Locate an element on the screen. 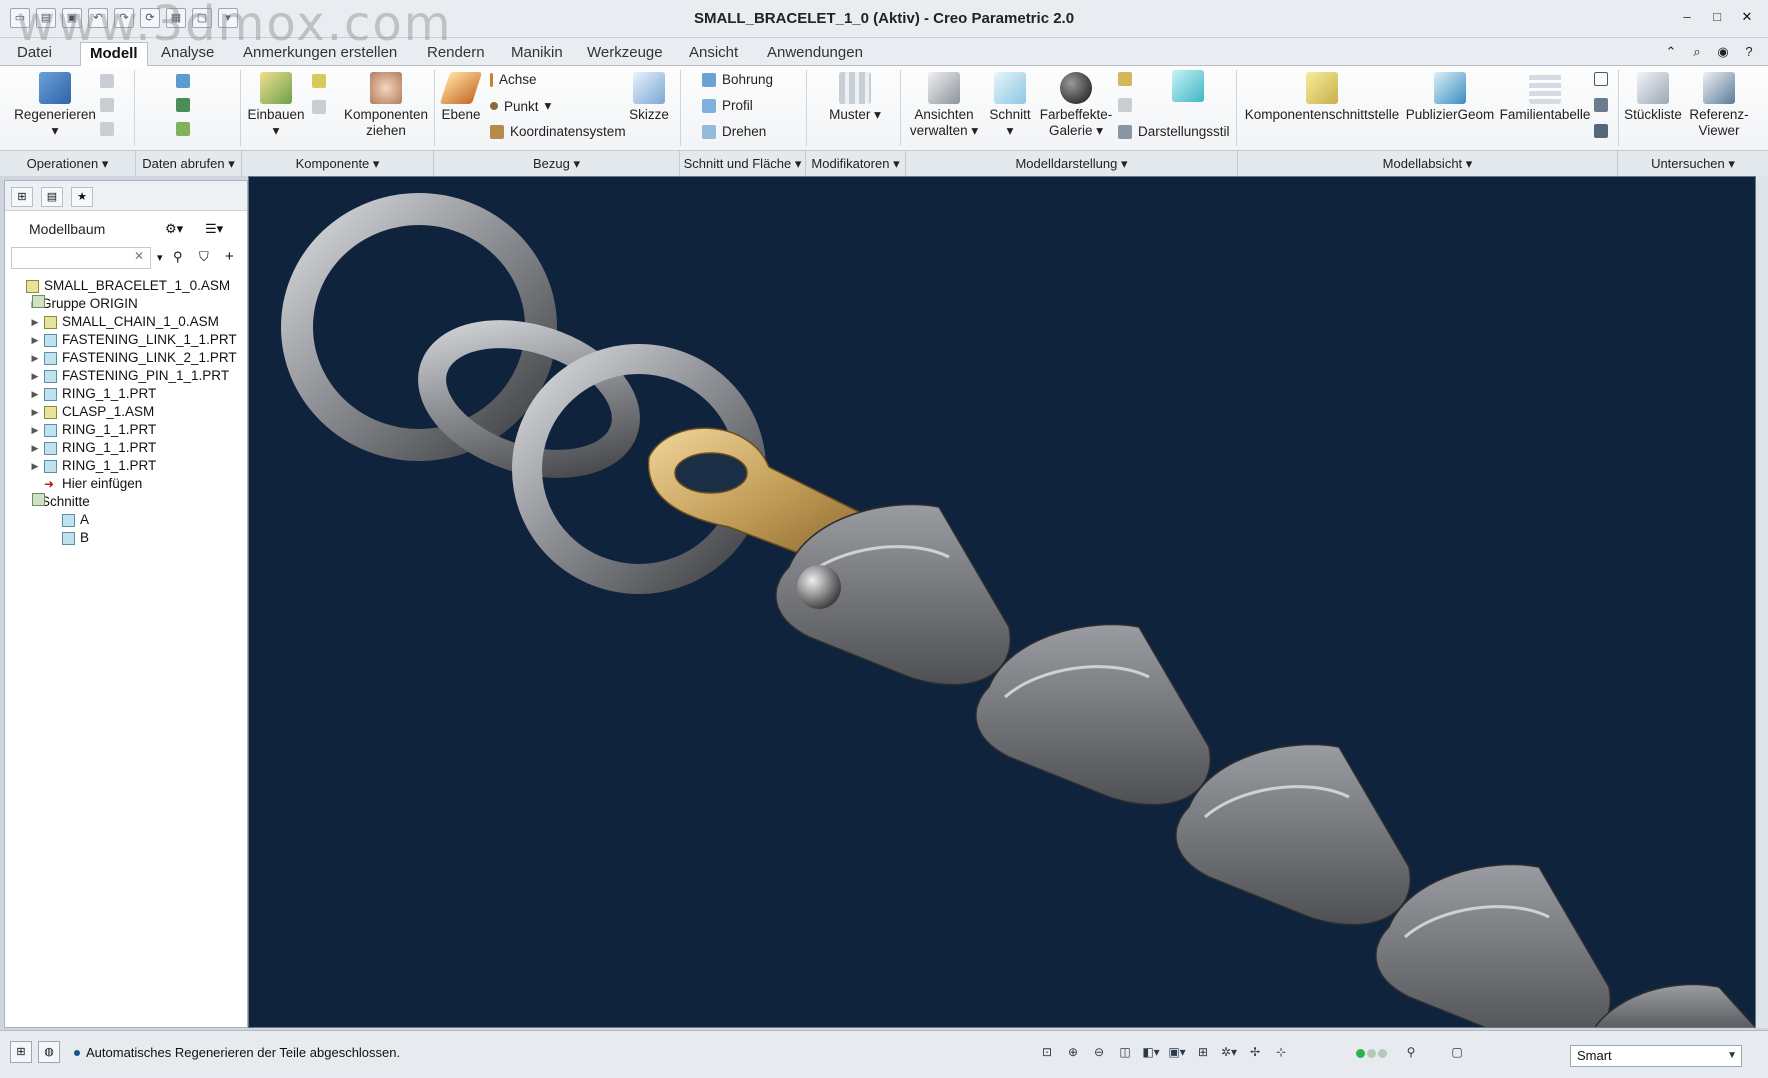  spin-center-icon: ✢ is located at coordinates (1255, 1052).